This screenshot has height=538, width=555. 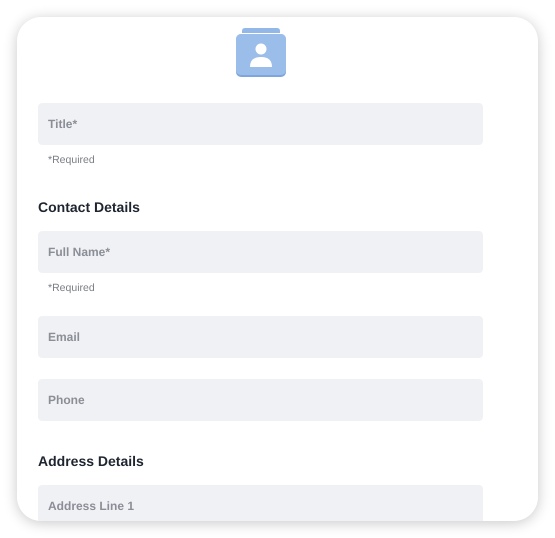 What do you see at coordinates (260, 503) in the screenshot?
I see `input-field: Address Line 1` at bounding box center [260, 503].